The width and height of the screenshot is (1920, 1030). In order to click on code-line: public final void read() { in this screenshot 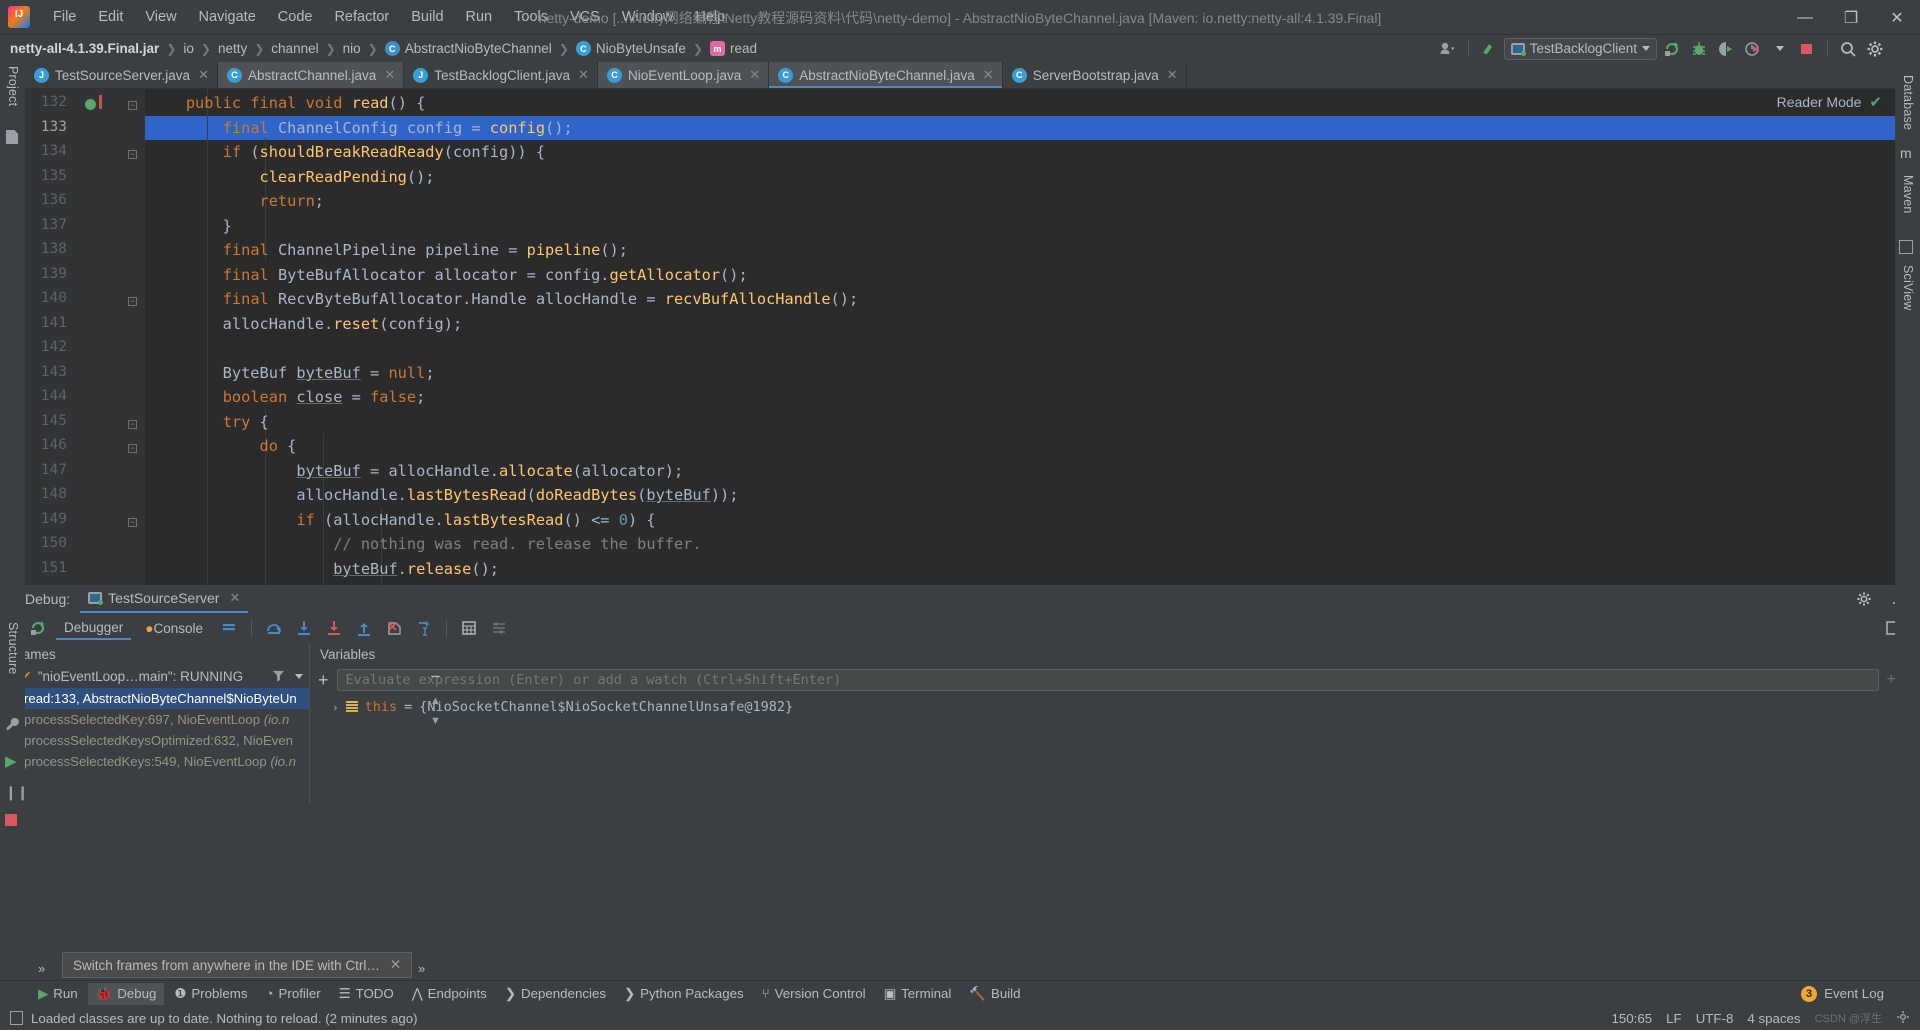, I will do `click(287, 103)`.